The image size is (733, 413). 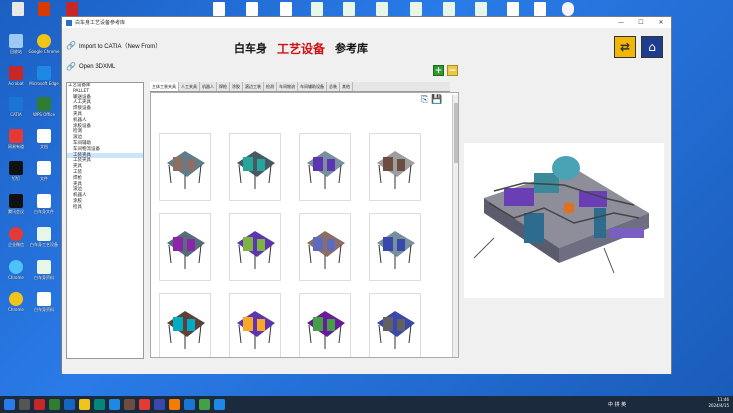 I want to click on desktop-icon: 钉钉, so click(x=16, y=171).